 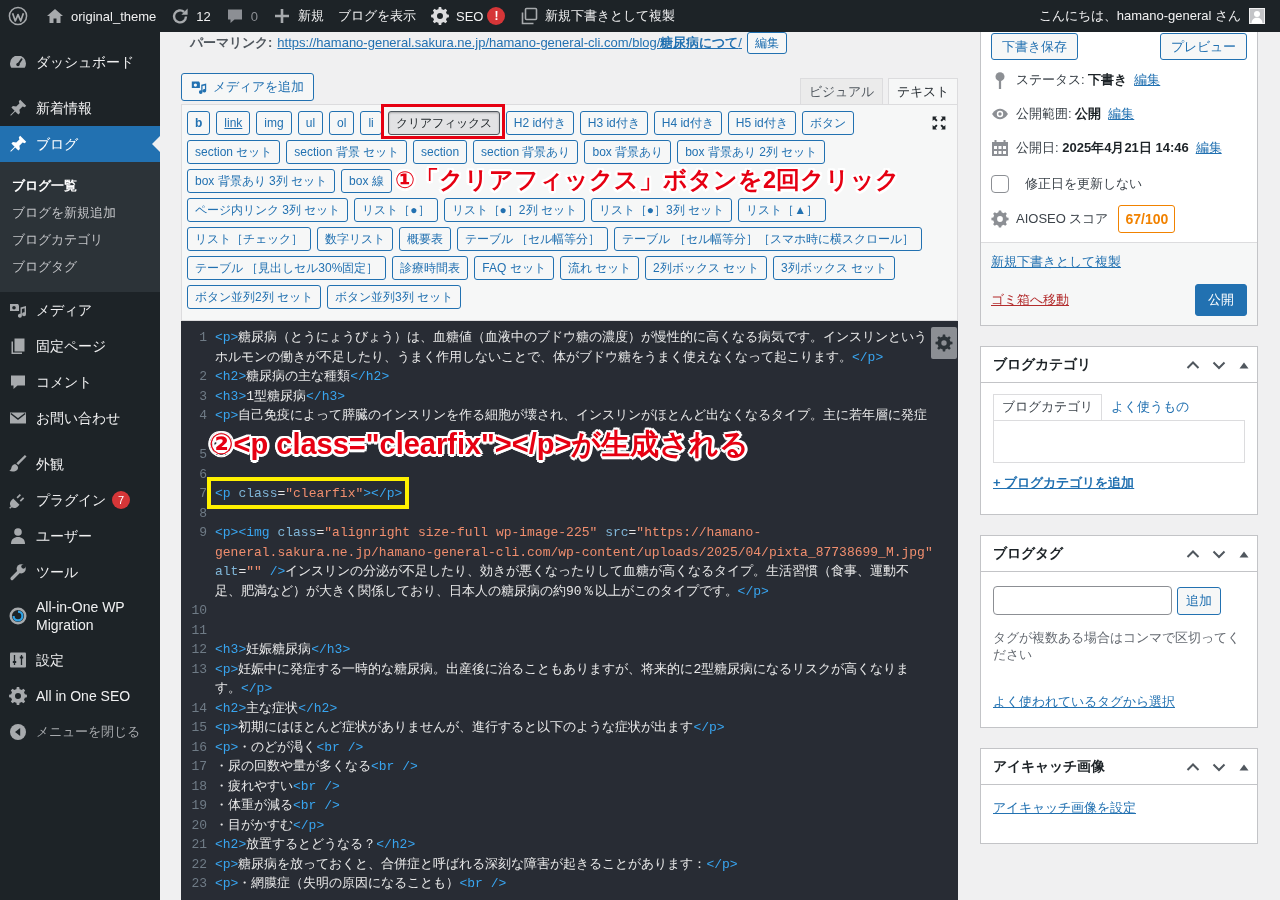 What do you see at coordinates (261, 181) in the screenshot?
I see `toolbar-button: box 背景あり 3列 セット` at bounding box center [261, 181].